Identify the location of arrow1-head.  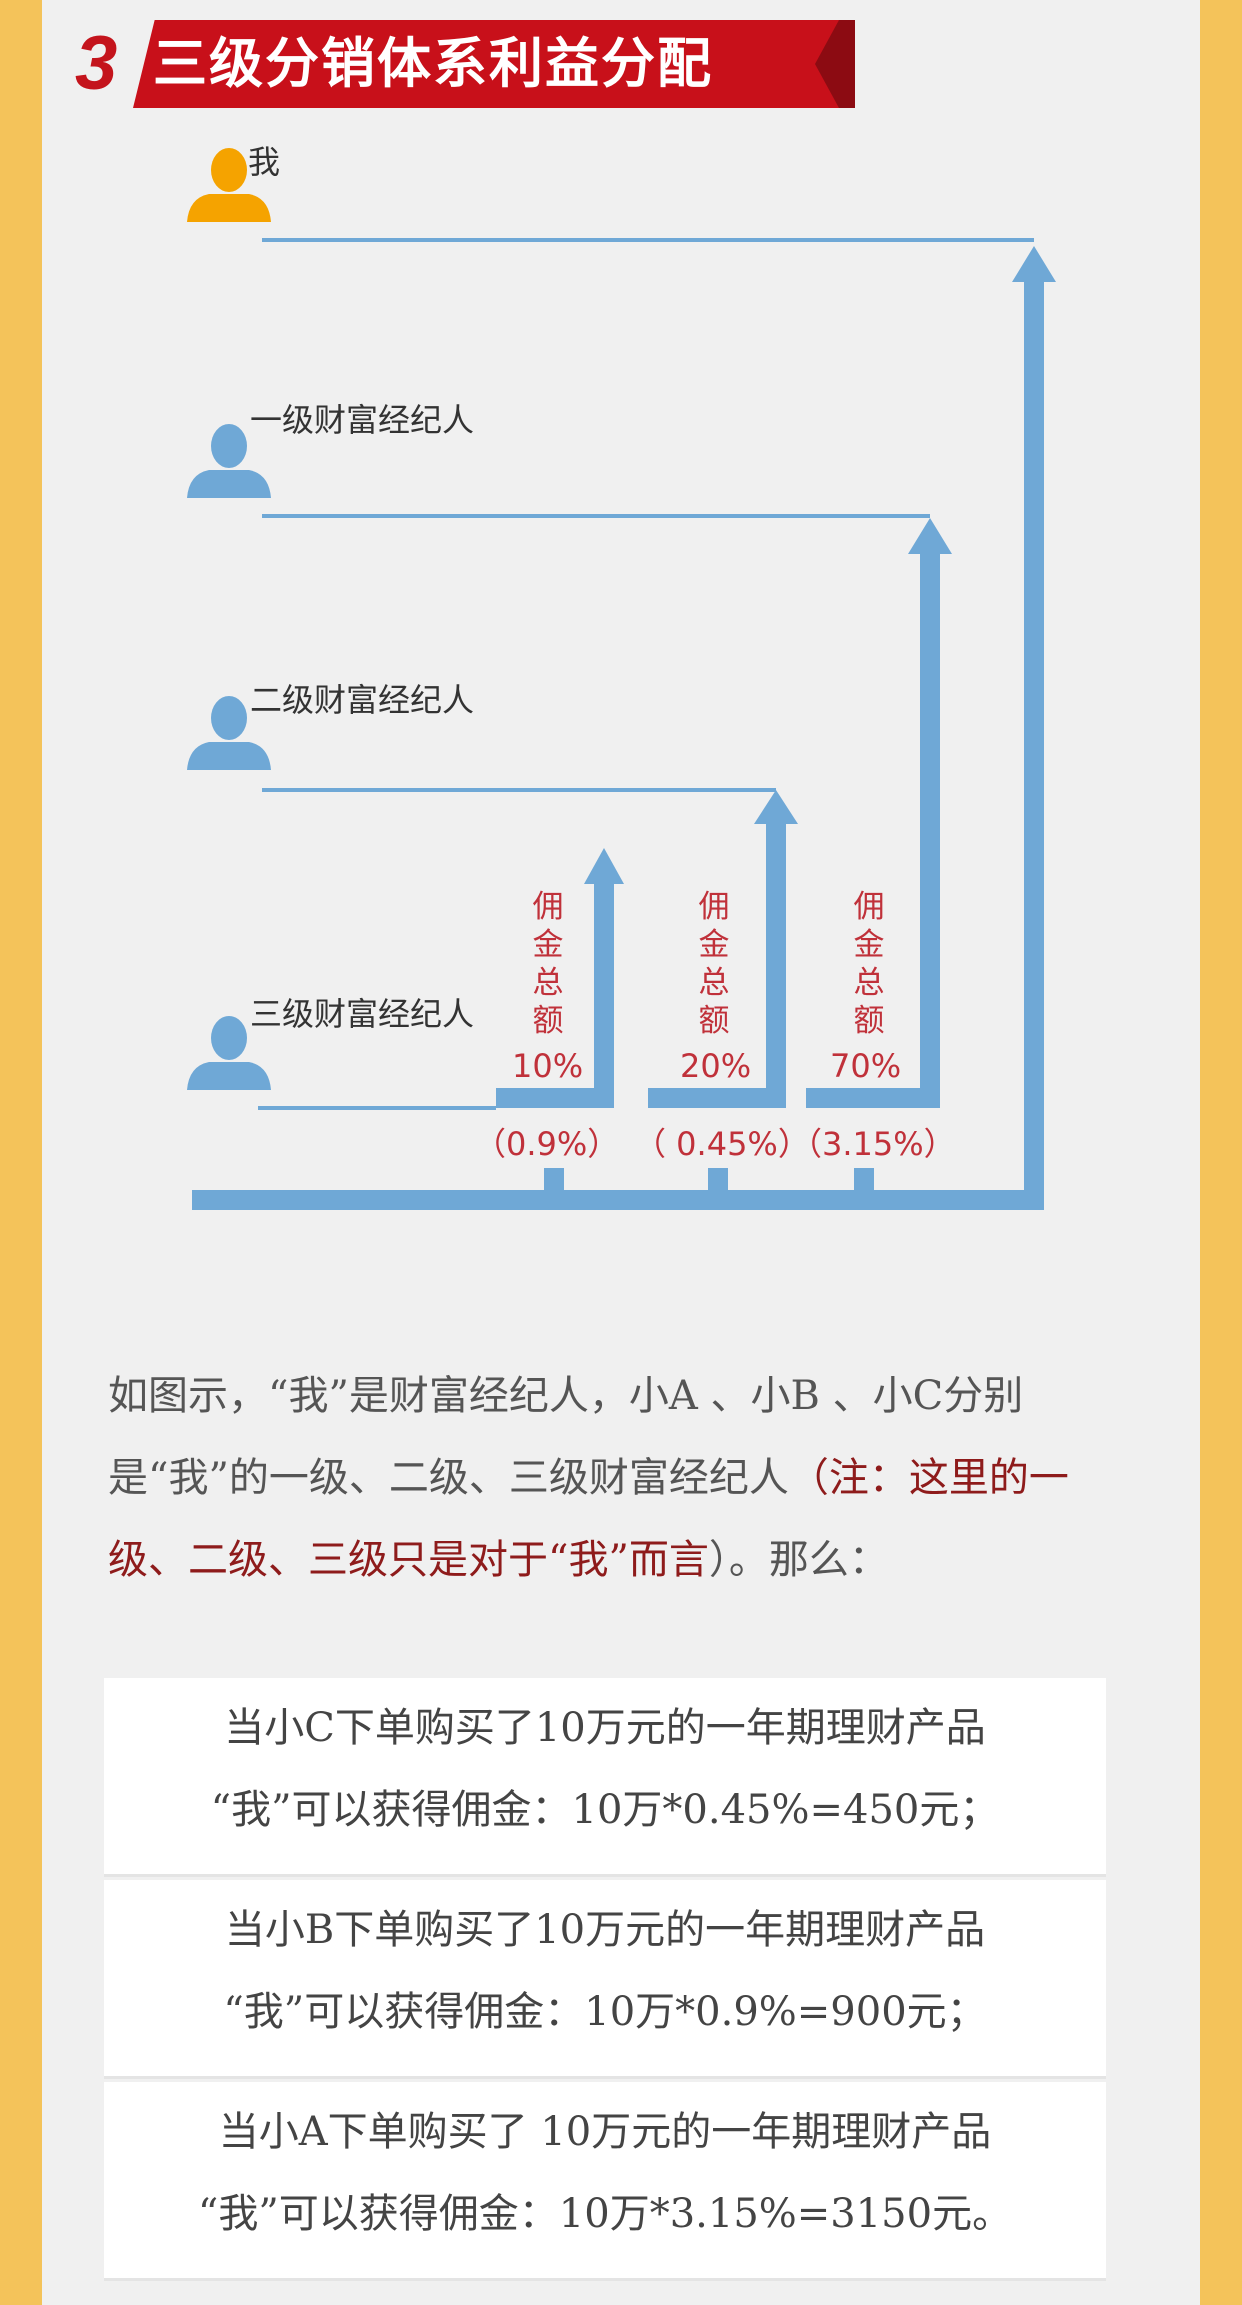
(604, 866).